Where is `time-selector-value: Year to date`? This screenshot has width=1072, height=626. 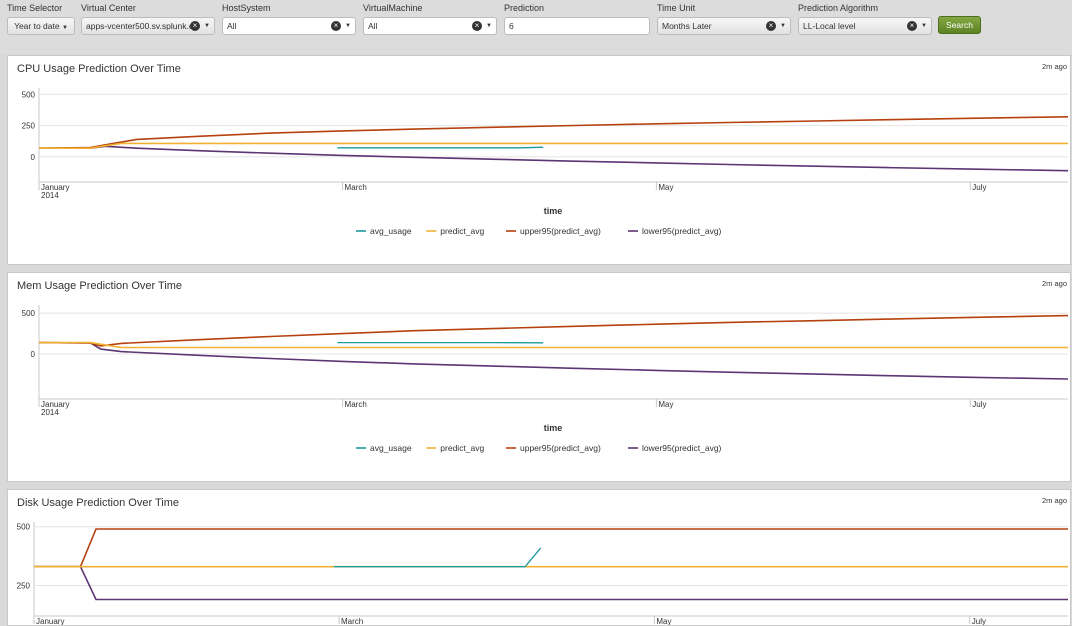
time-selector-value: Year to date is located at coordinates (37, 26).